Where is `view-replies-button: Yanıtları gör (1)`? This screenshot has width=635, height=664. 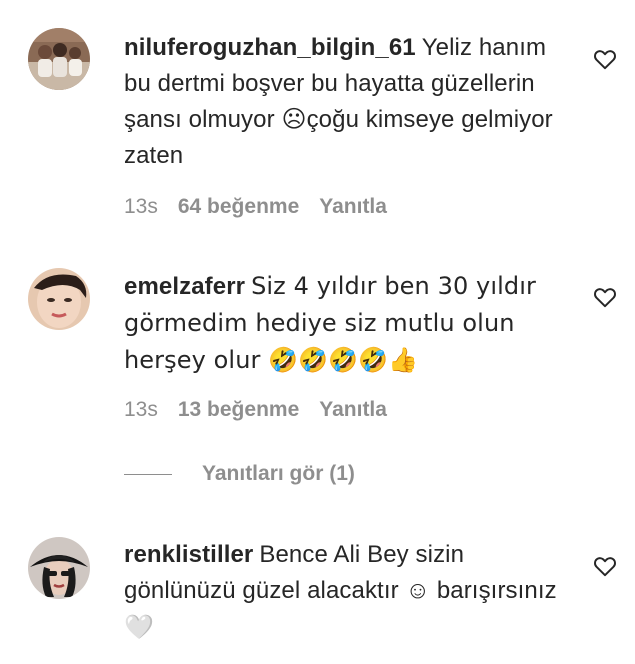
view-replies-button: Yanıtları gör (1) is located at coordinates (239, 474).